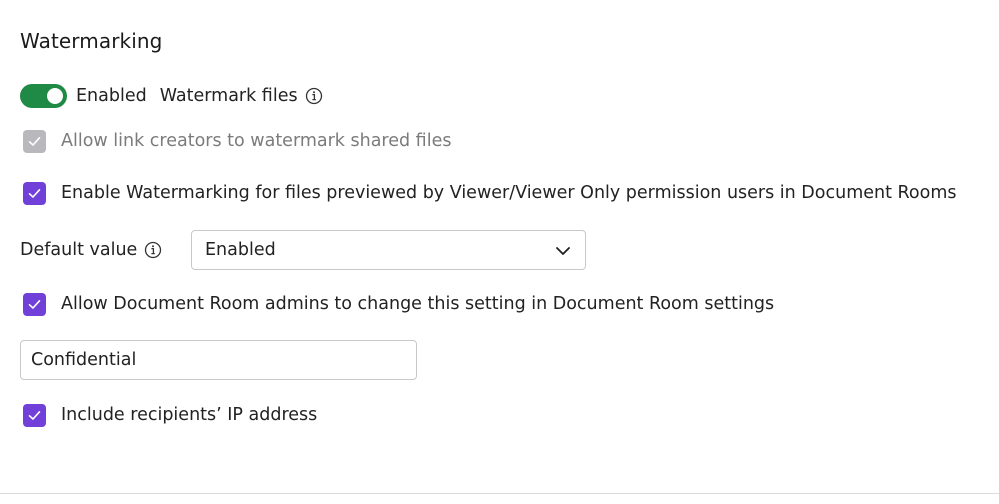  What do you see at coordinates (499, 493) in the screenshot?
I see `divider` at bounding box center [499, 493].